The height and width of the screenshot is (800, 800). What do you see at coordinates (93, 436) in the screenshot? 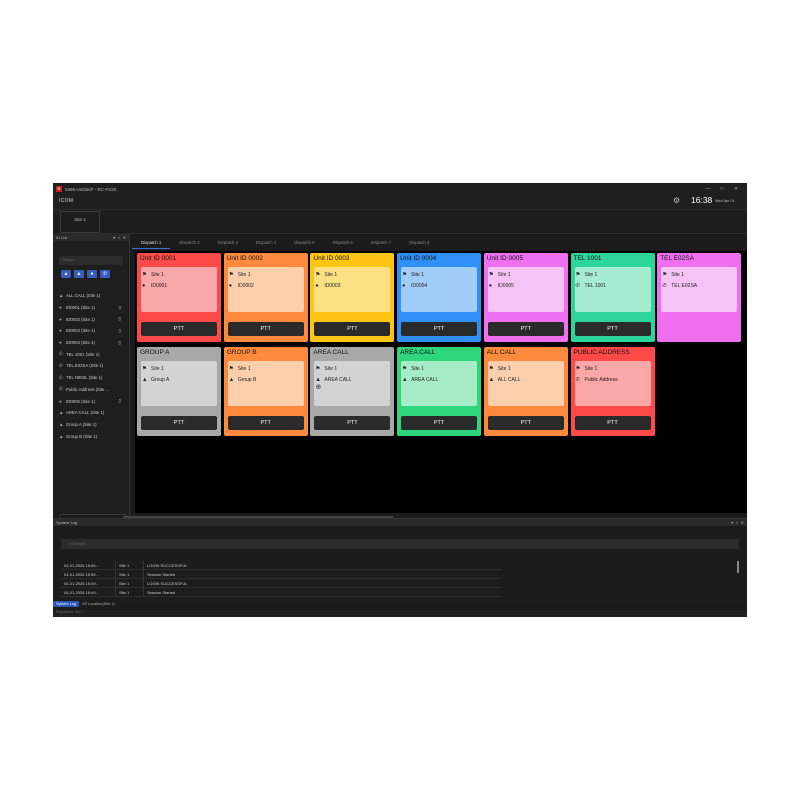
I see `list-item: ▲ Group B (Site 1)` at bounding box center [93, 436].